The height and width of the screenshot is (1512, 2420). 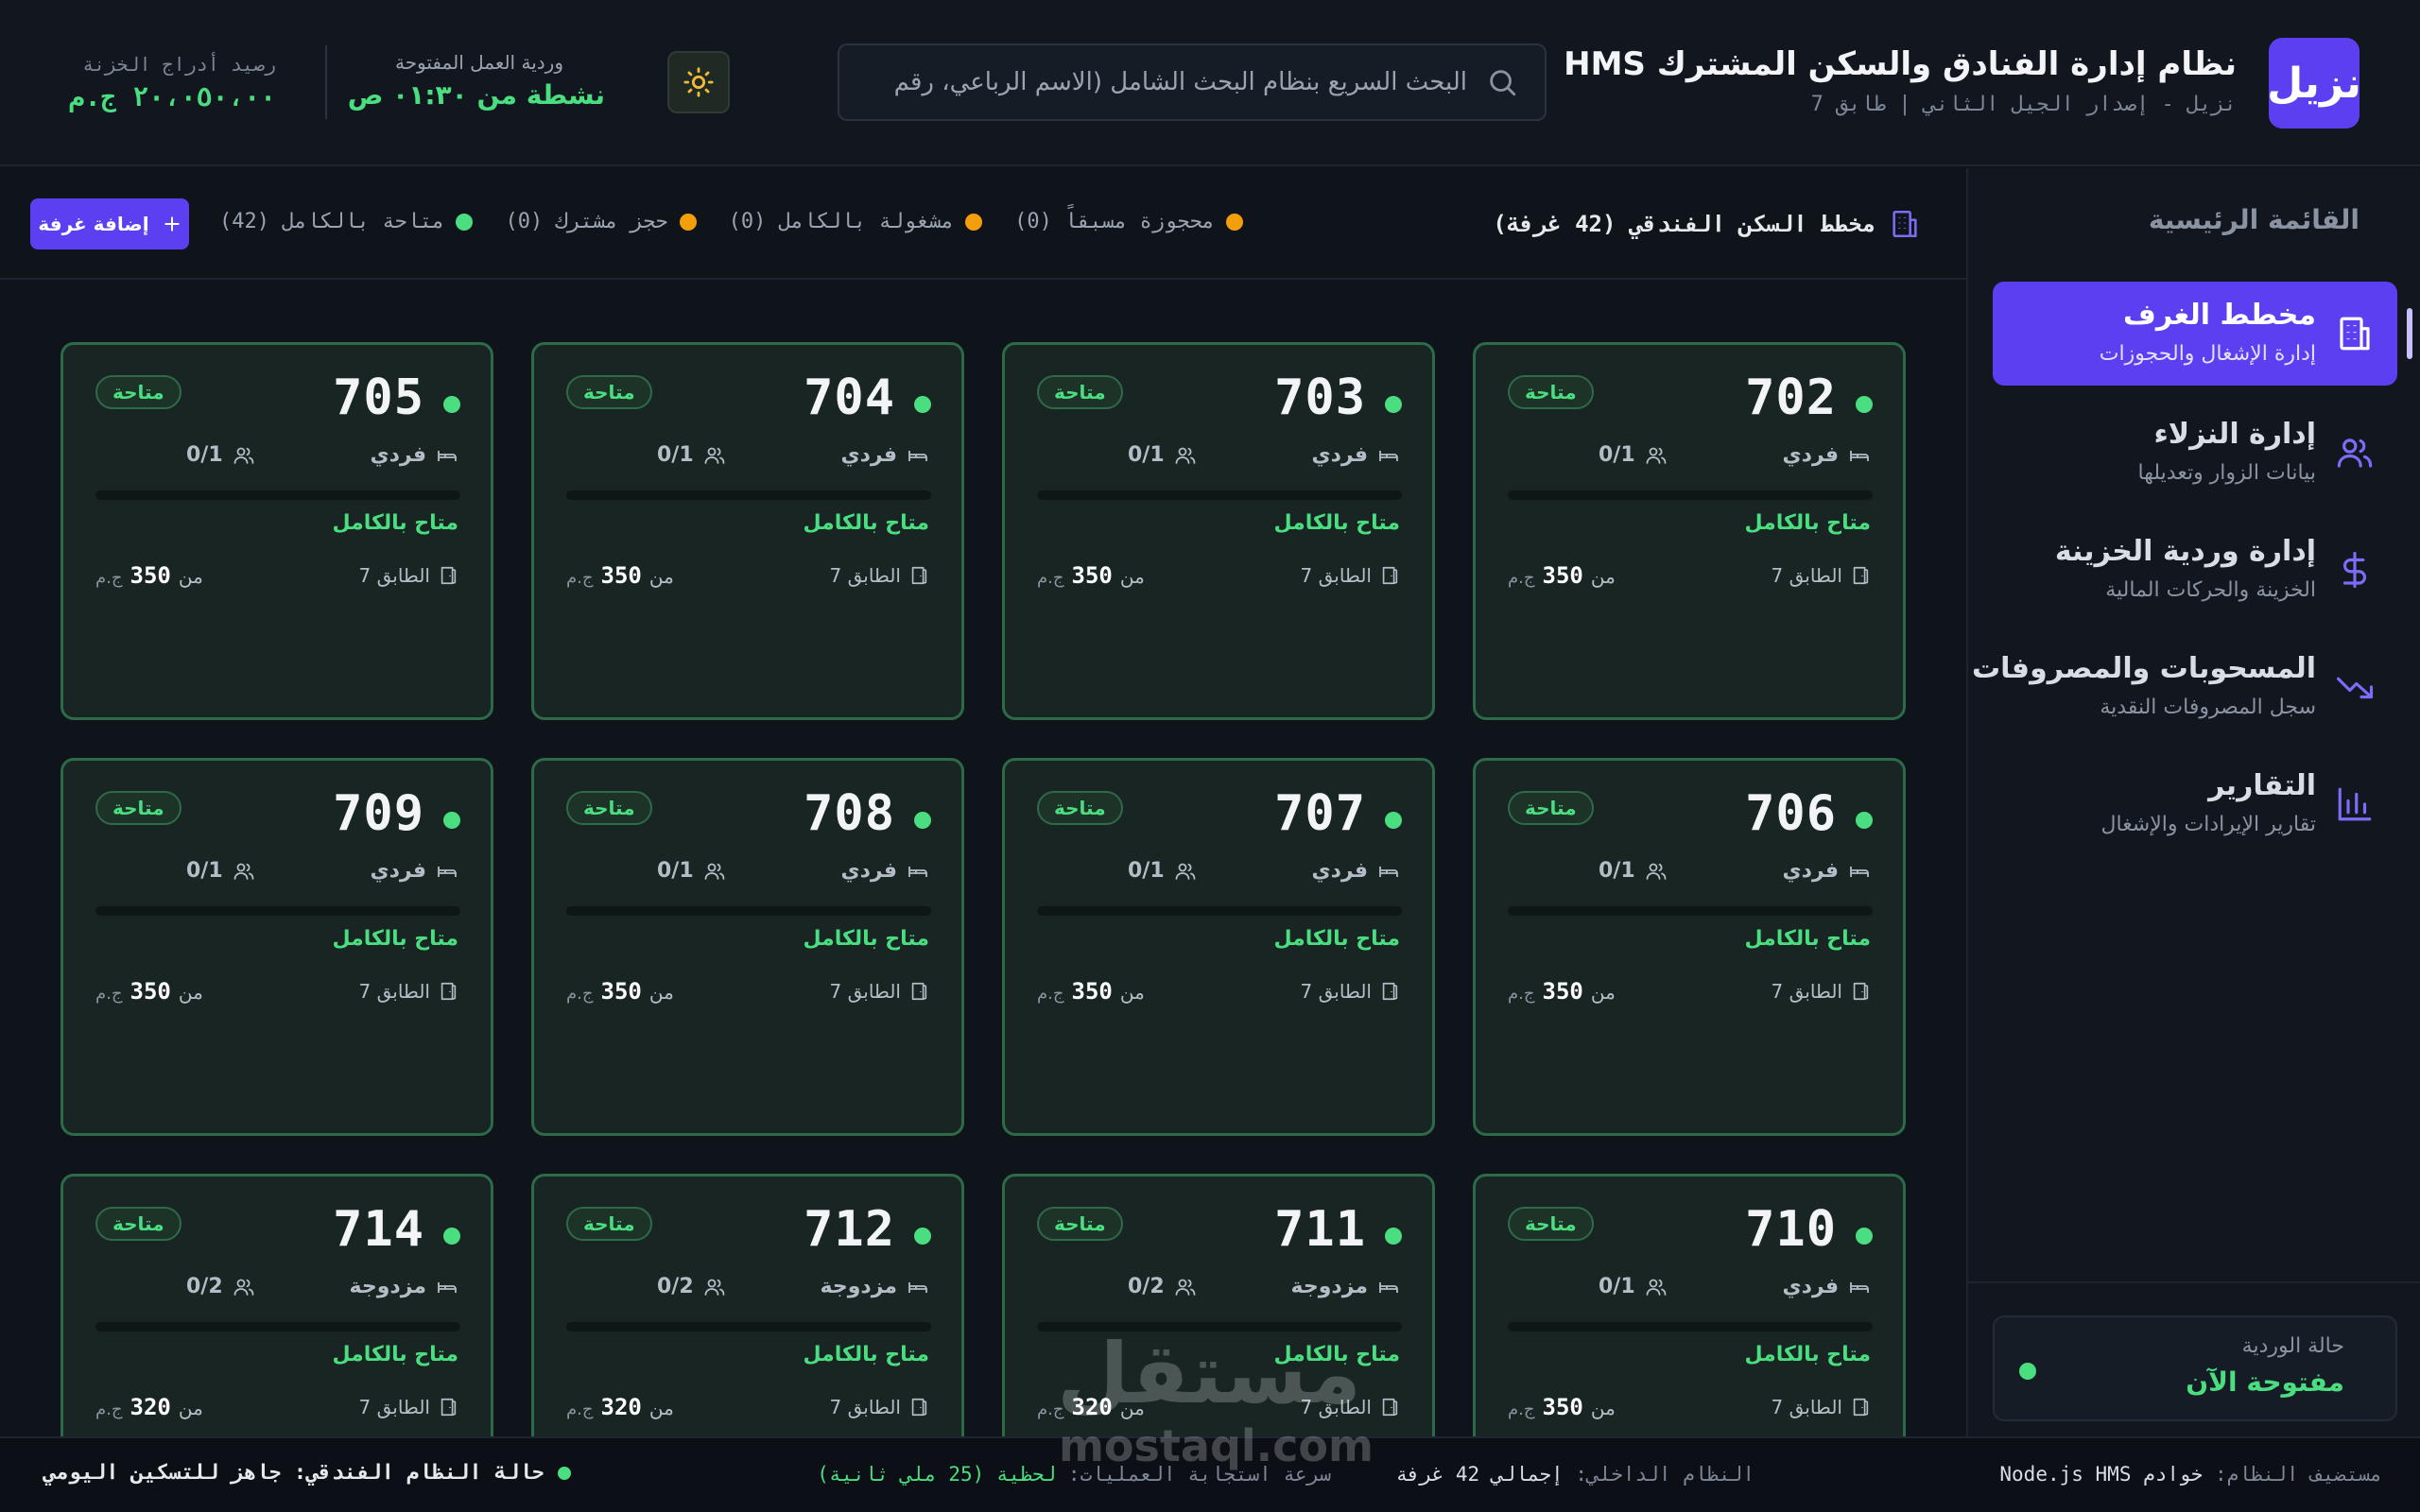 What do you see at coordinates (2234, 434) in the screenshot?
I see `sidebar-item-title: إدارة النزلاء` at bounding box center [2234, 434].